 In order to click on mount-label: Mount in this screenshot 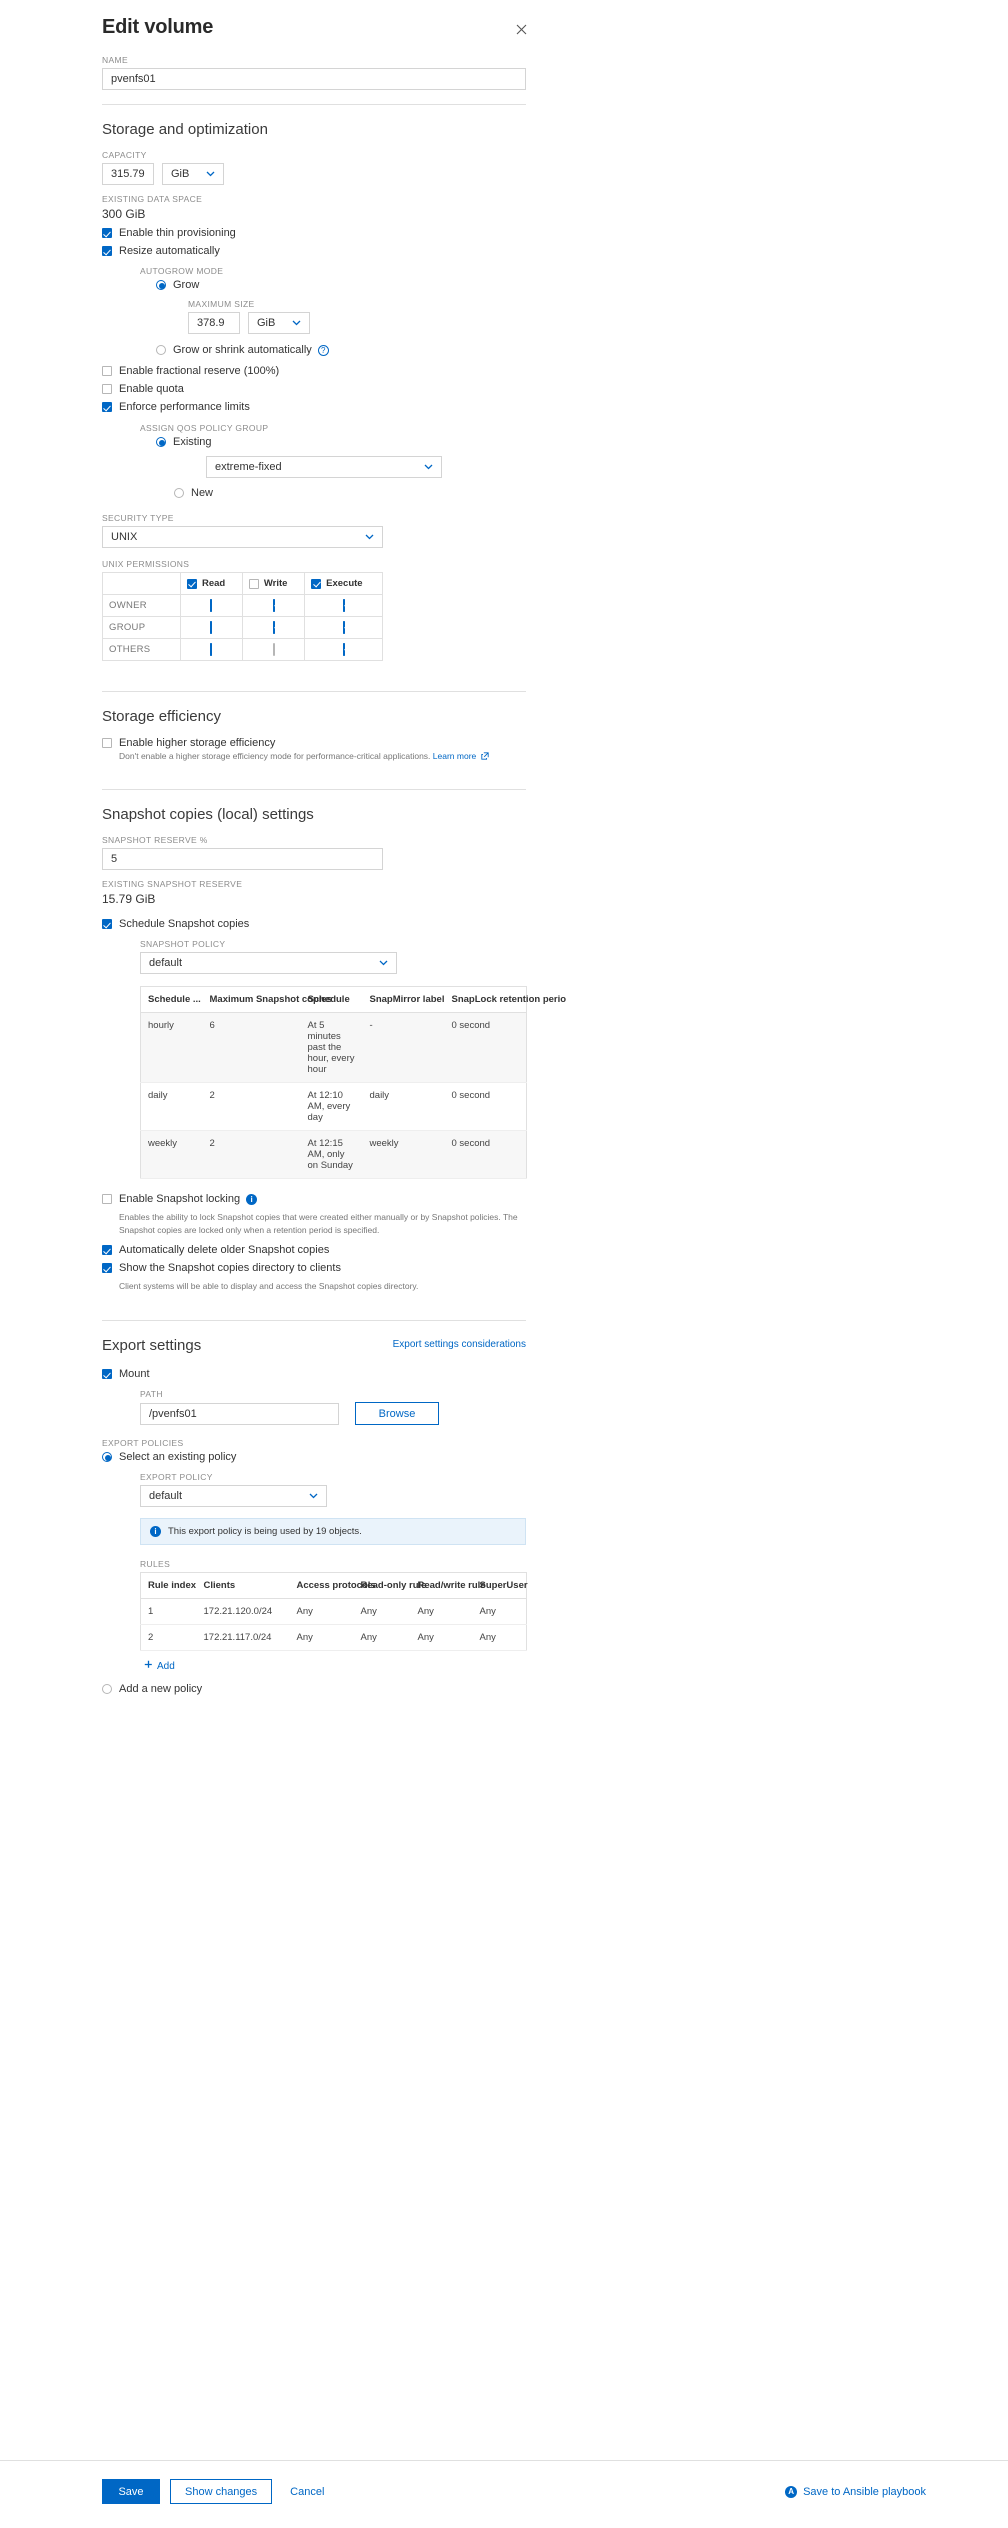, I will do `click(134, 1374)`.